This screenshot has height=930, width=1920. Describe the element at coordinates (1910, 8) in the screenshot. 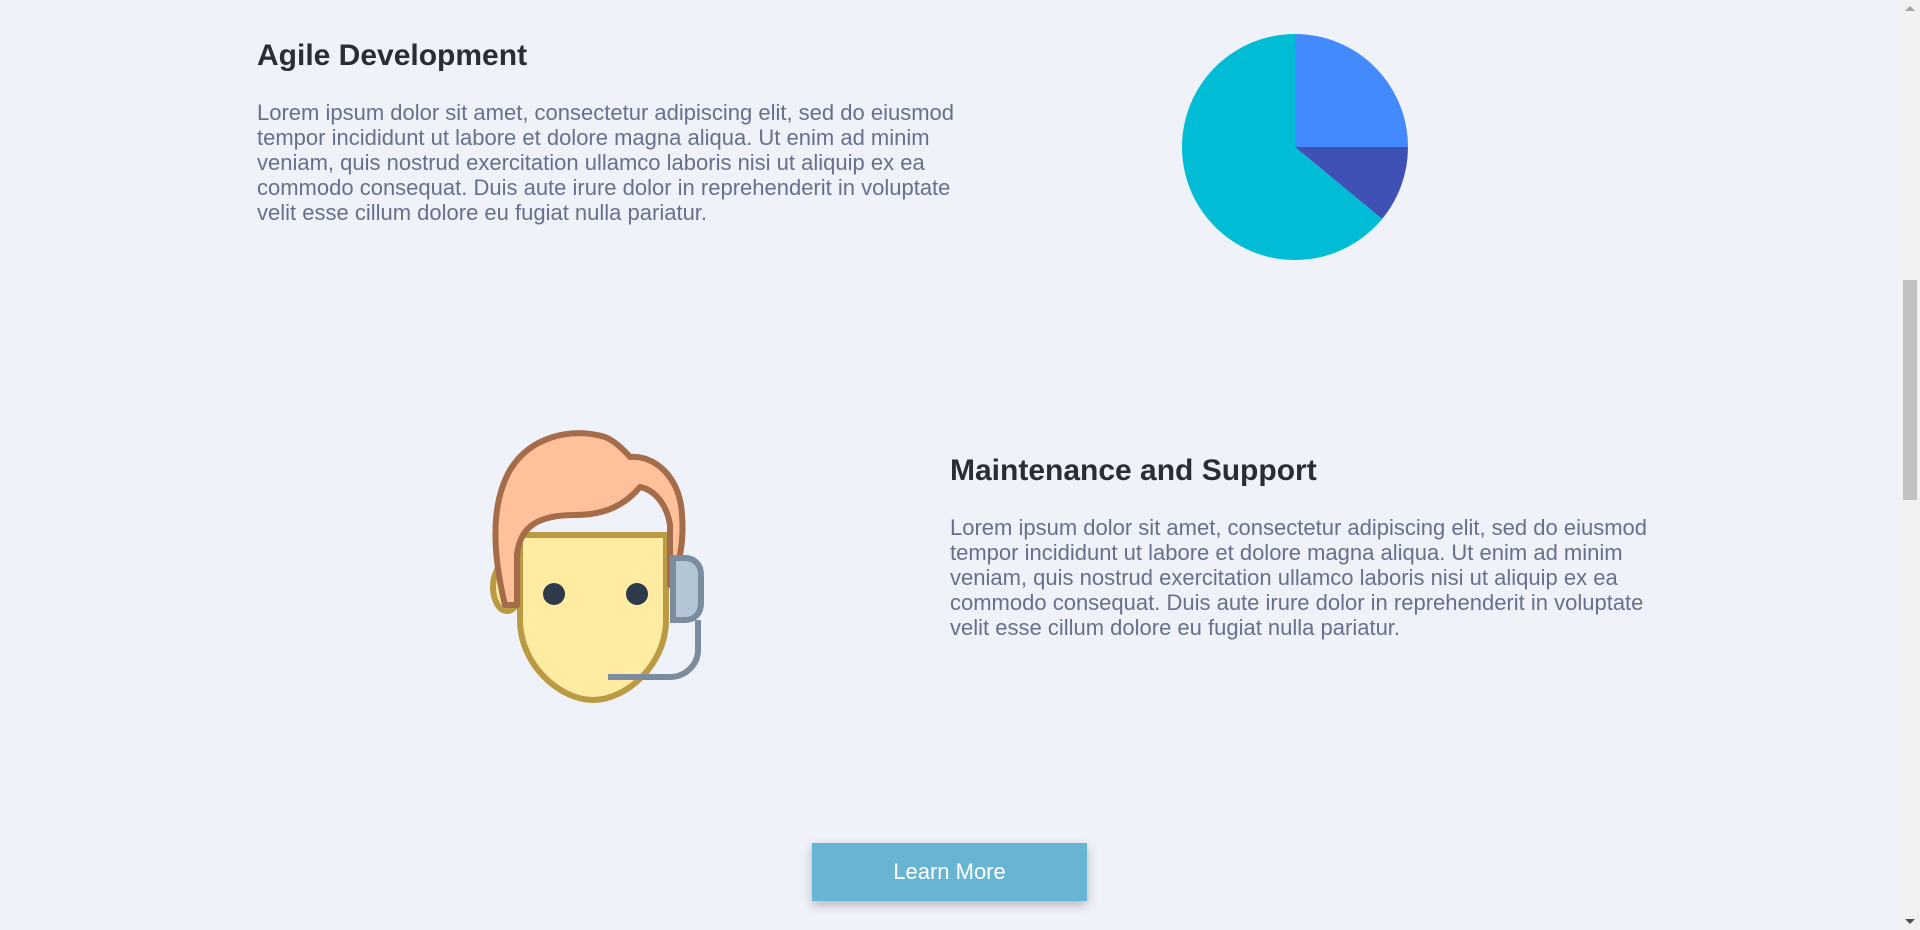

I see `scroll-up-arrow-icon` at that location.